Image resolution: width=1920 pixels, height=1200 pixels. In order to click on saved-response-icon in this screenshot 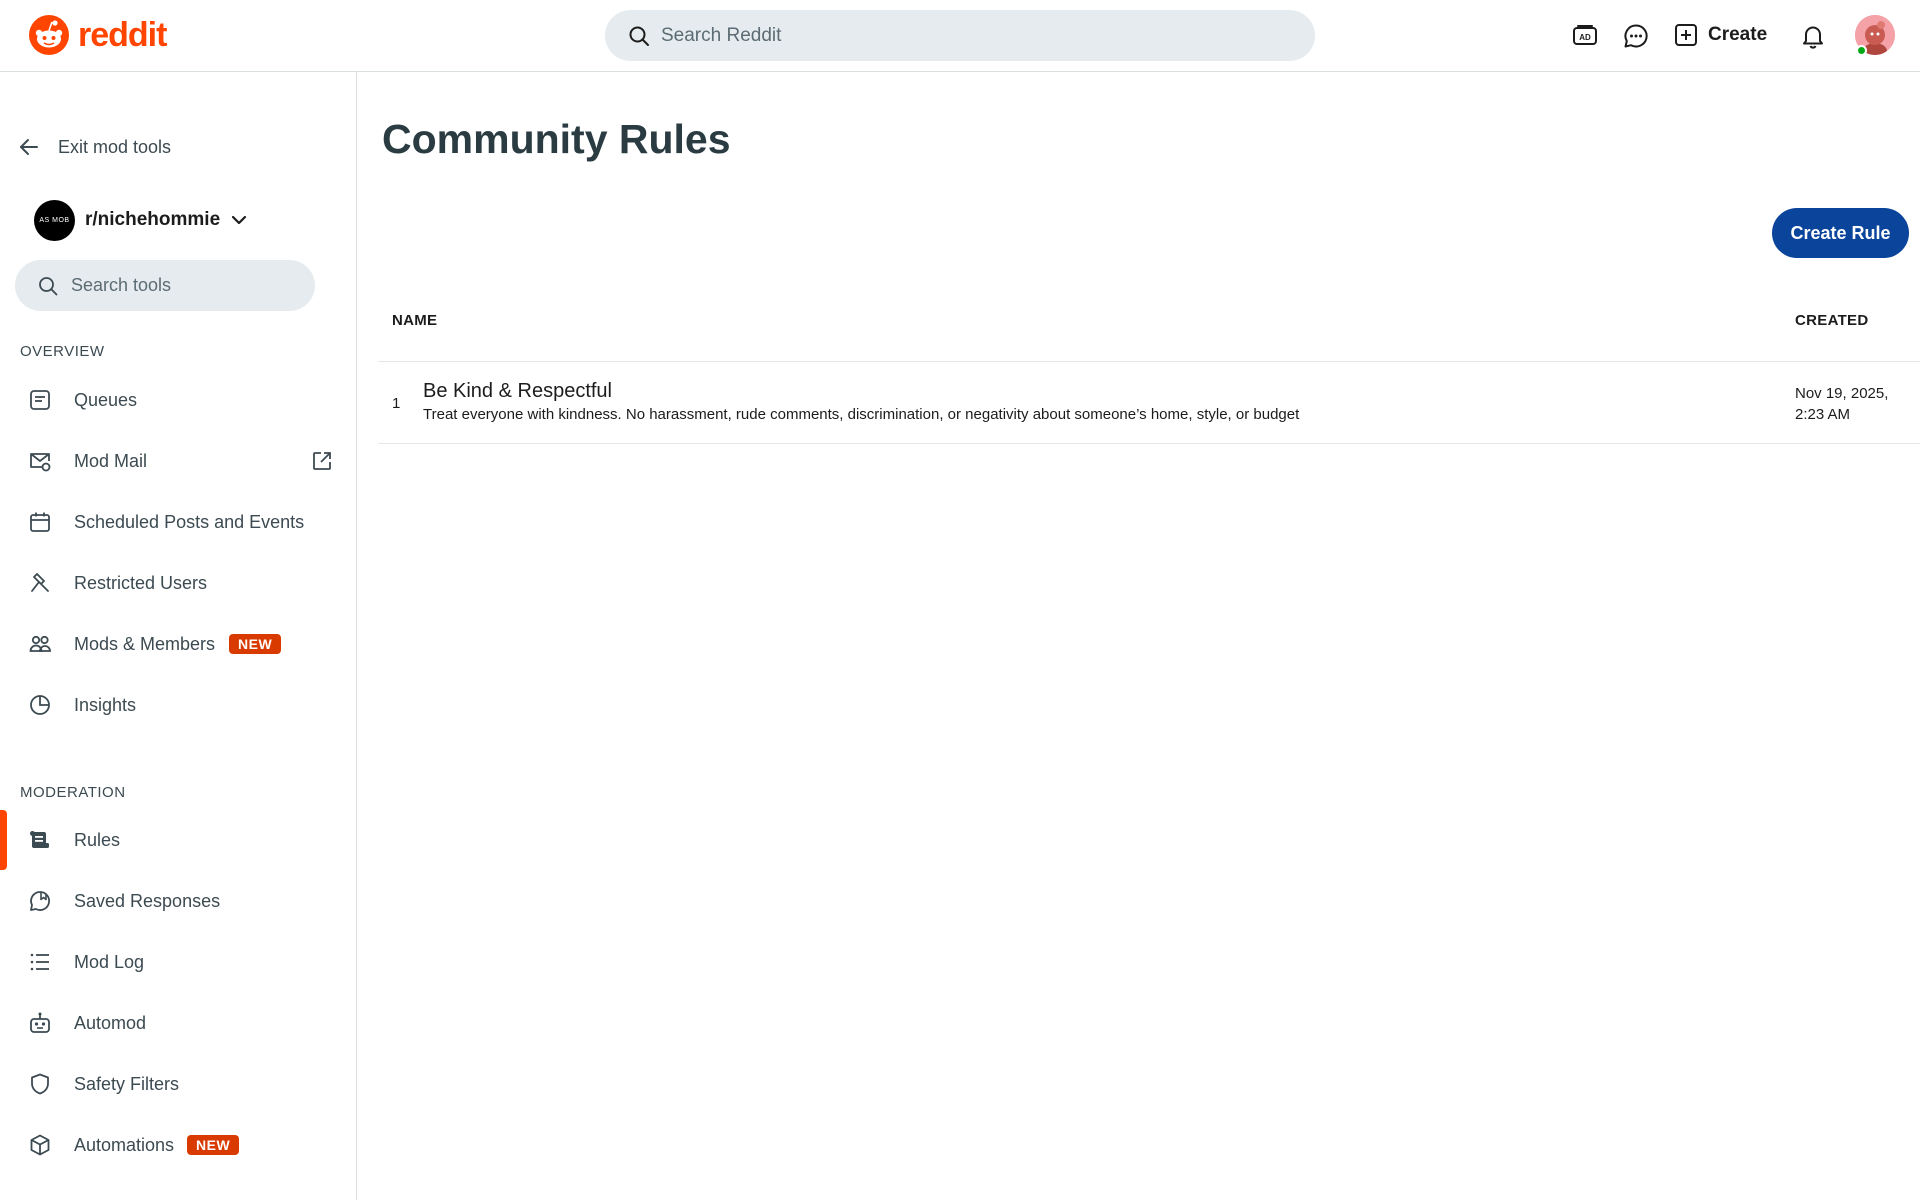, I will do `click(40, 901)`.